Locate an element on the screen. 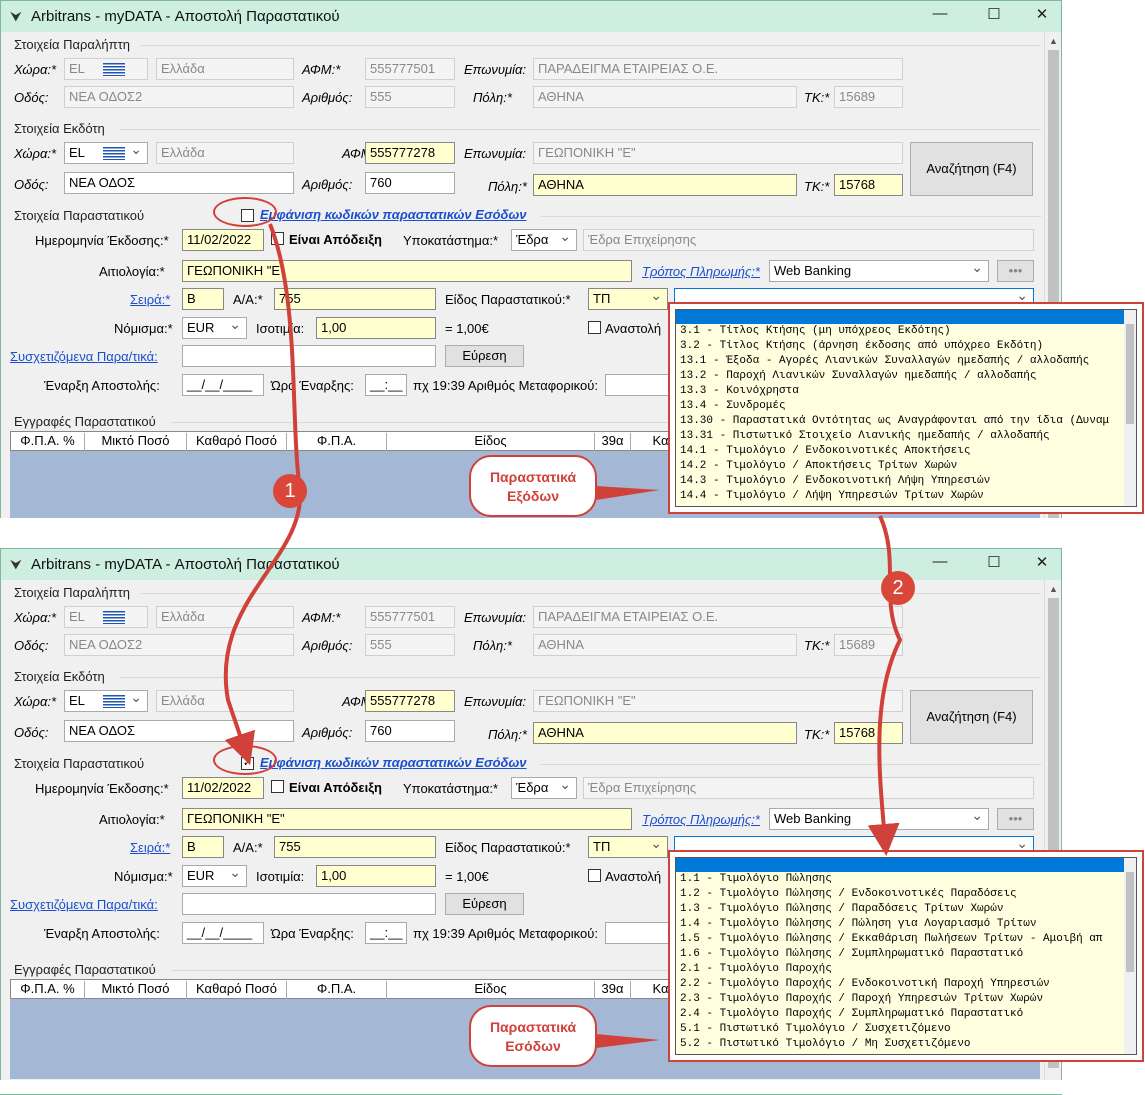  callout-expenses: Παραστατικά Εξόδων is located at coordinates (533, 486).